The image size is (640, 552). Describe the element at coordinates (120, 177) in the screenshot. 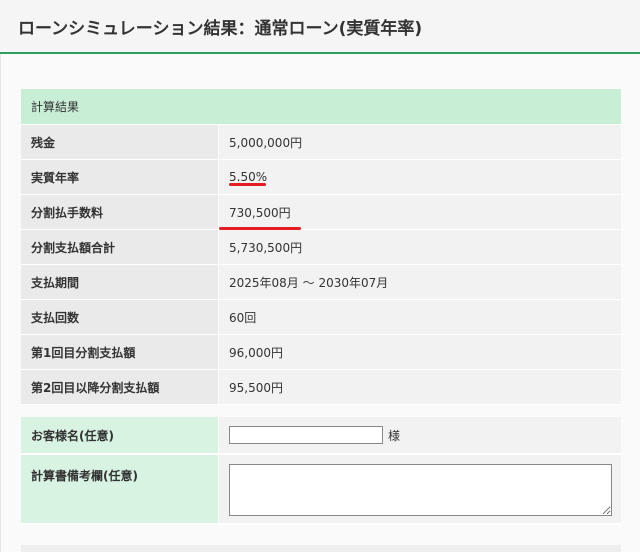

I see `row-label: 実質年率` at that location.